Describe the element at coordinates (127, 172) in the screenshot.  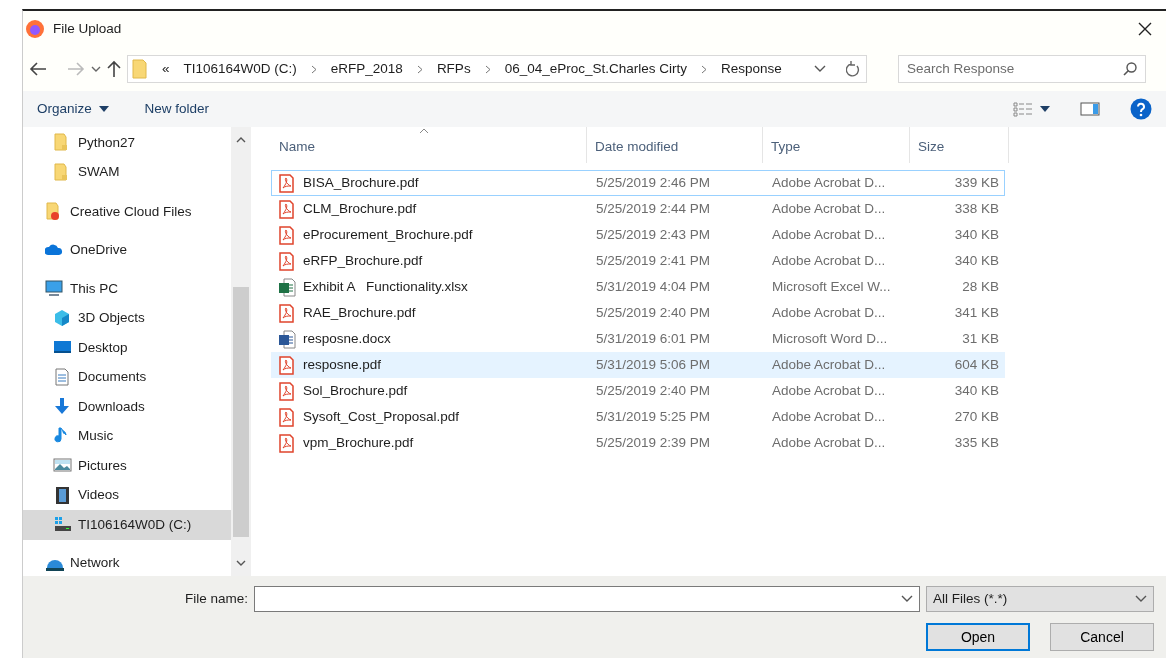
I see `sidebar-item: SWAM` at that location.